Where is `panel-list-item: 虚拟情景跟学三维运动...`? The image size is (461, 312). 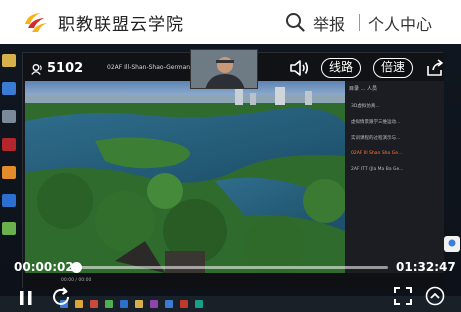
panel-list-item: 虚拟情景跟学三维运动... is located at coordinates (376, 122).